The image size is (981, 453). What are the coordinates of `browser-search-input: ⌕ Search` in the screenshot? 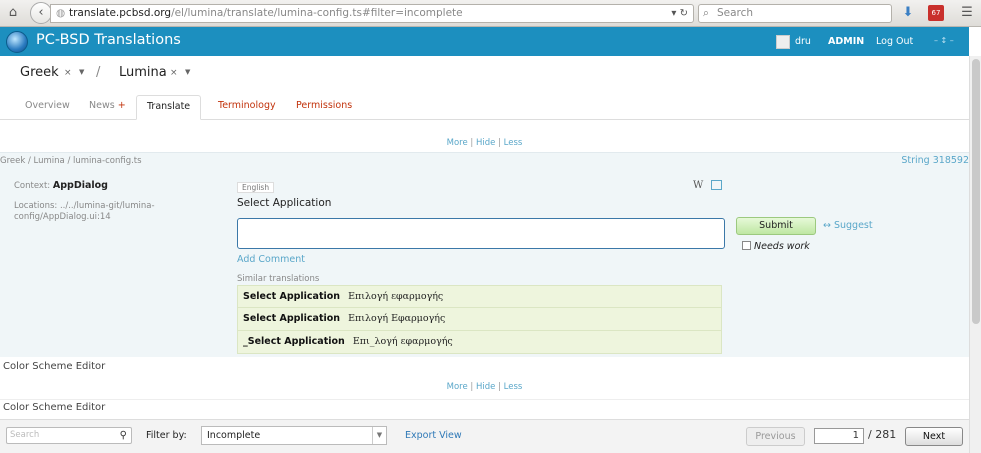 It's located at (795, 13).